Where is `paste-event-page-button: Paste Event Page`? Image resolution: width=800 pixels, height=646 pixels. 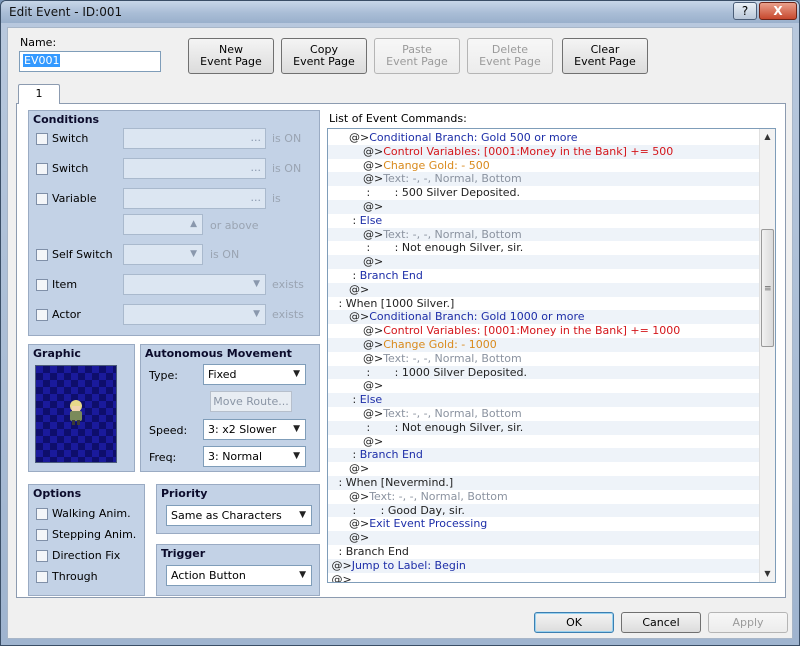
paste-event-page-button: Paste Event Page is located at coordinates (417, 56).